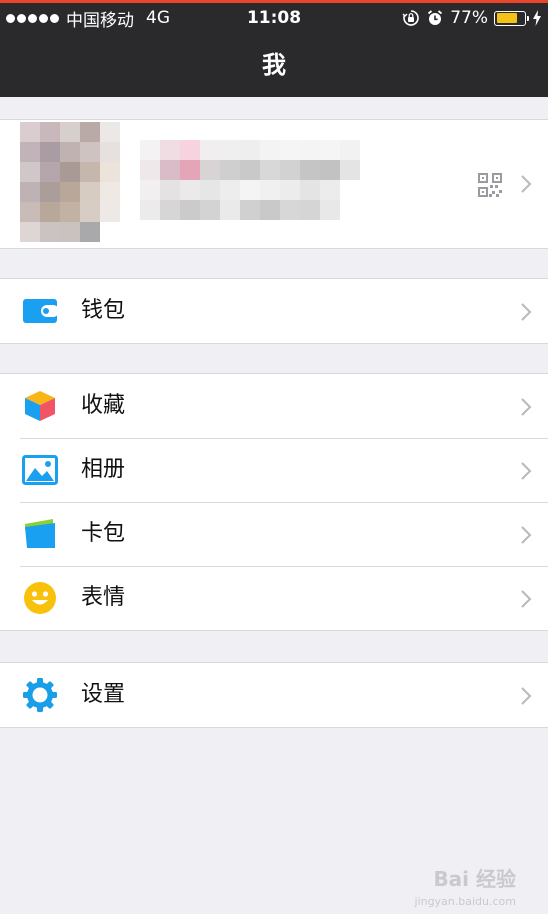 The height and width of the screenshot is (914, 548). Describe the element at coordinates (274, 65) in the screenshot. I see `nav-title: 我` at that location.